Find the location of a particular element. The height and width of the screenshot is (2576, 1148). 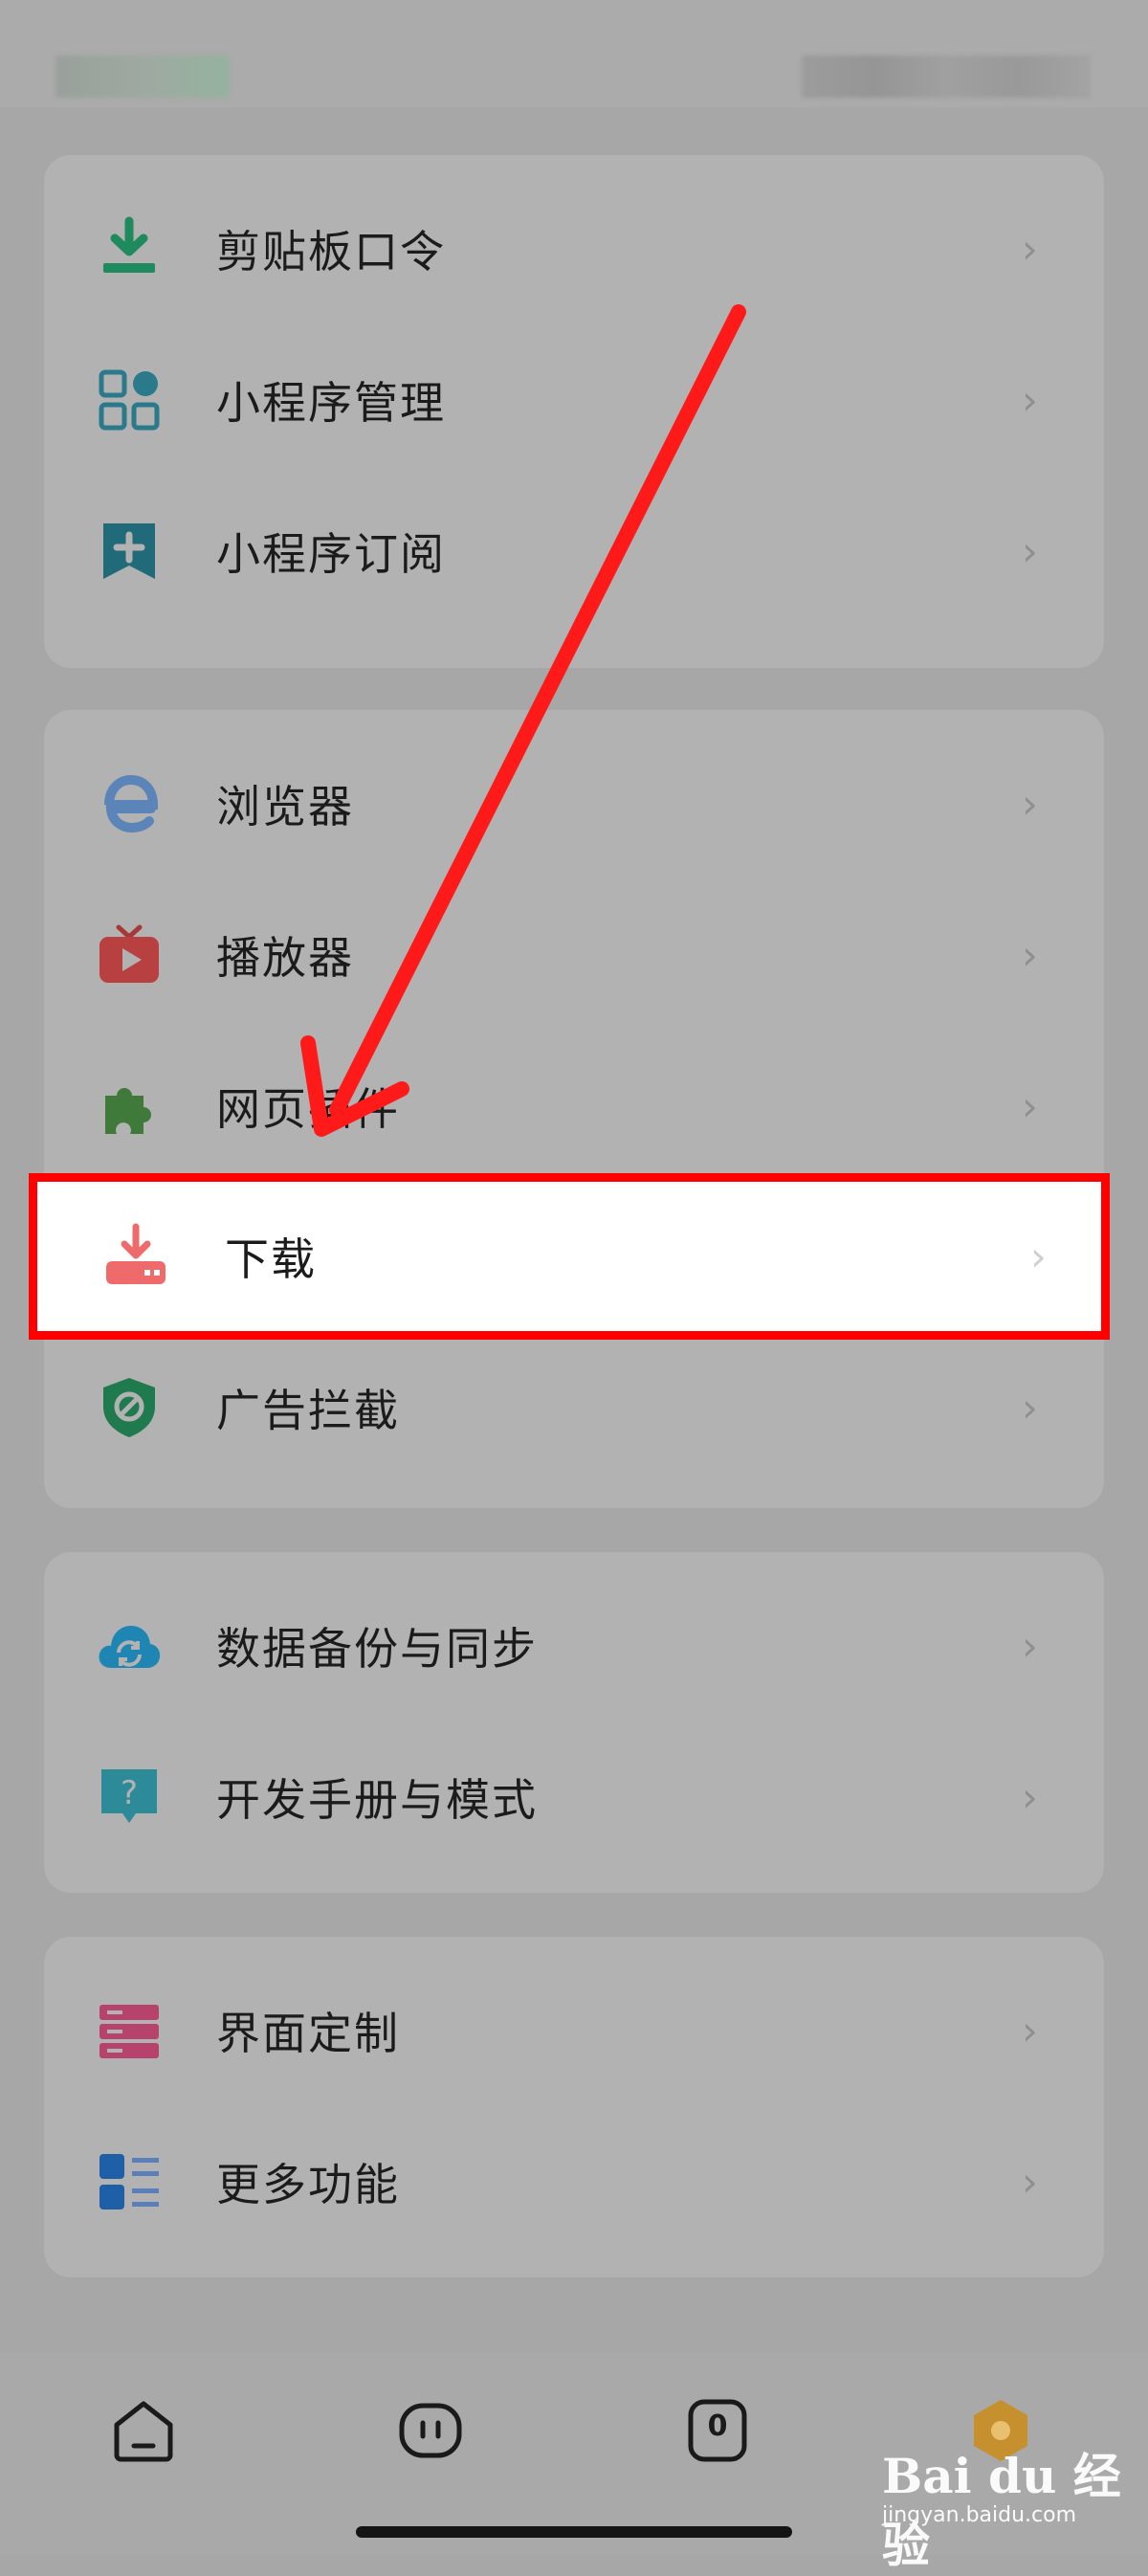

menu-item-label: 下载 is located at coordinates (271, 1259).